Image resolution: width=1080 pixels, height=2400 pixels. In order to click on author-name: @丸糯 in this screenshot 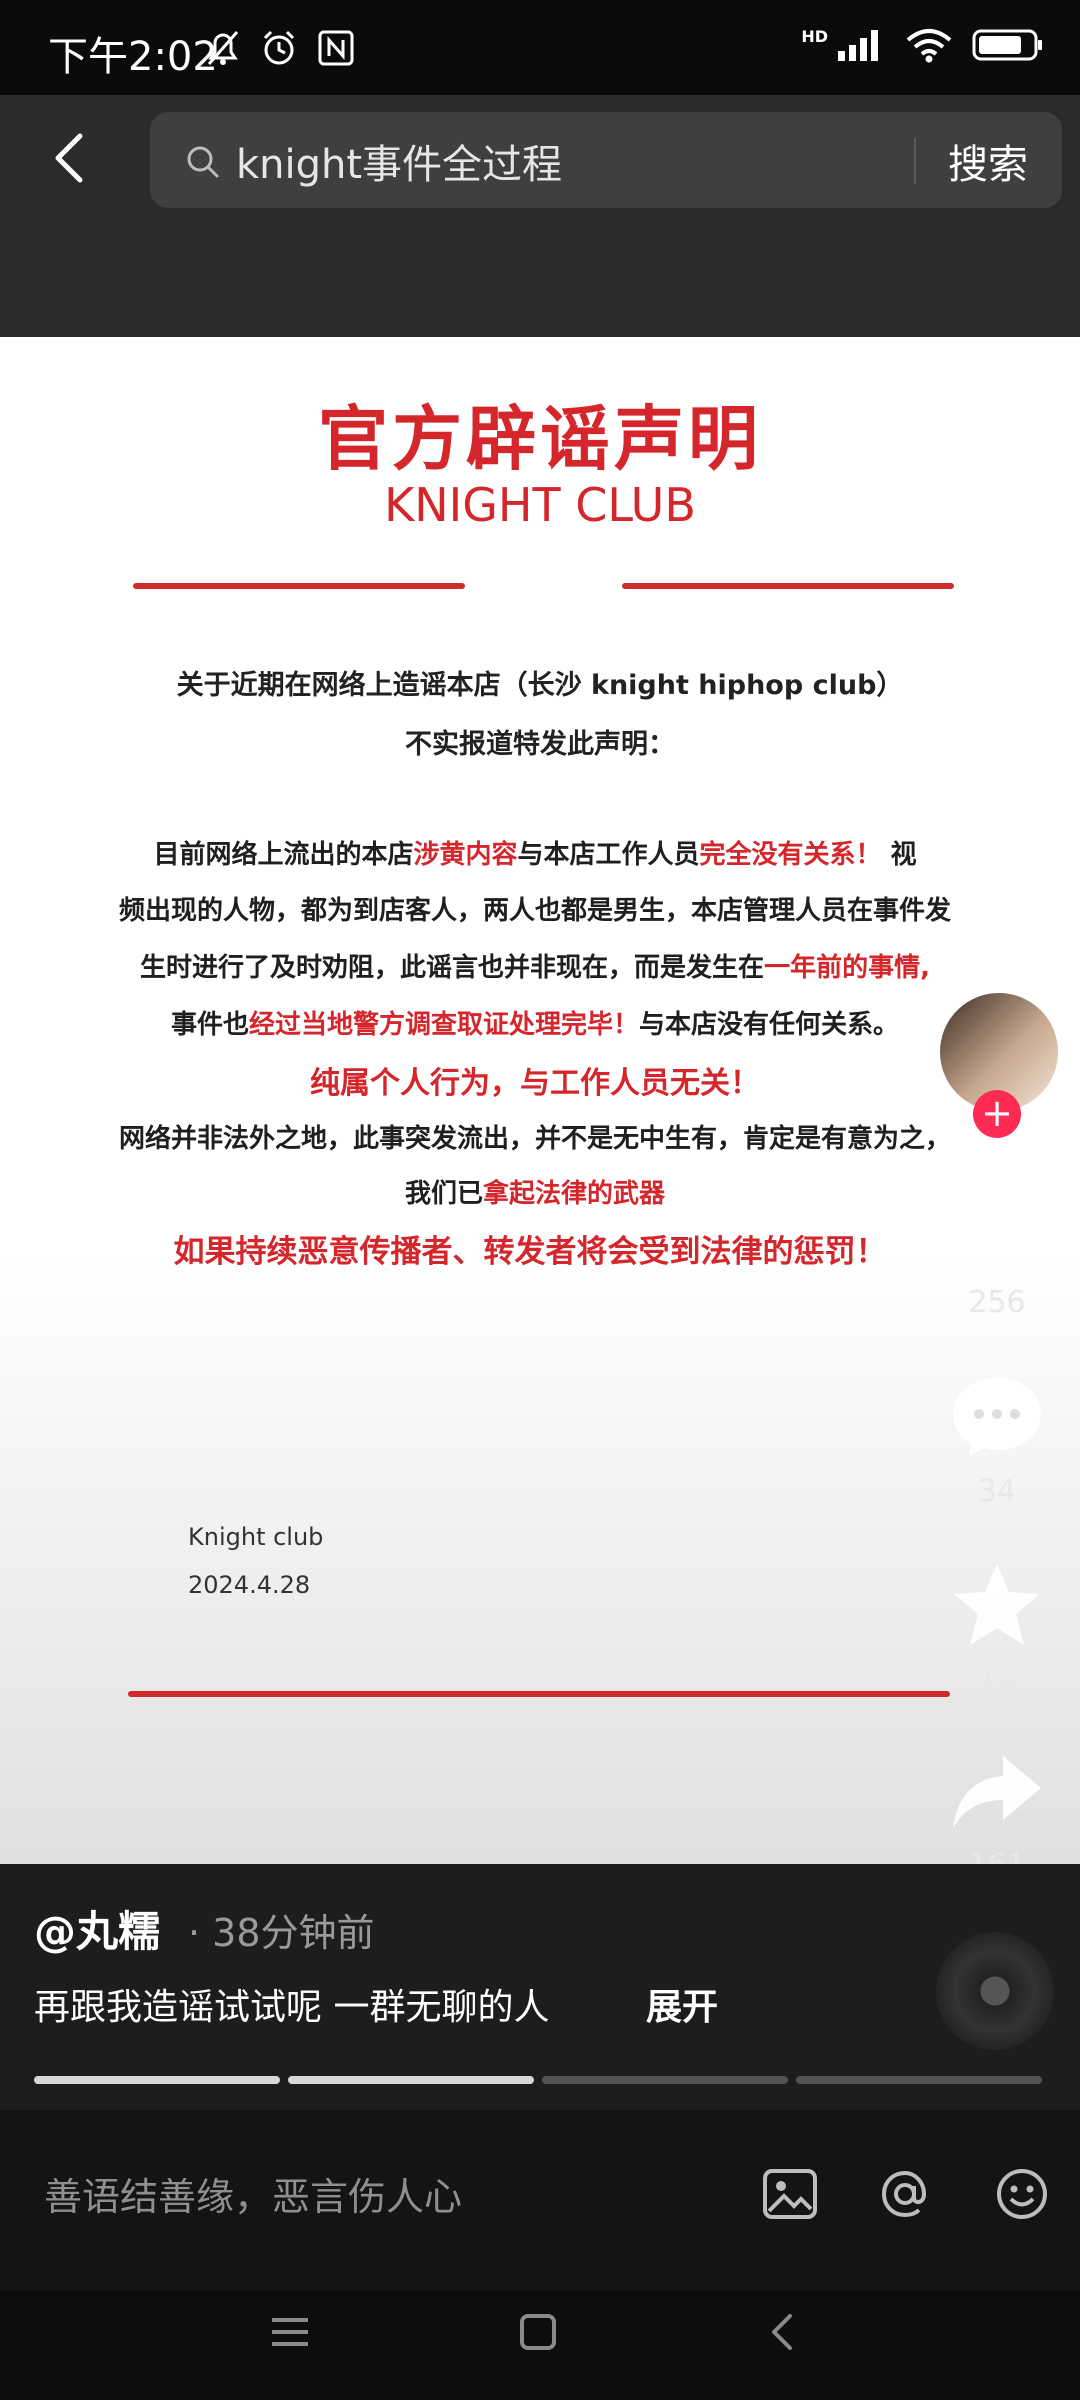, I will do `click(97, 1928)`.